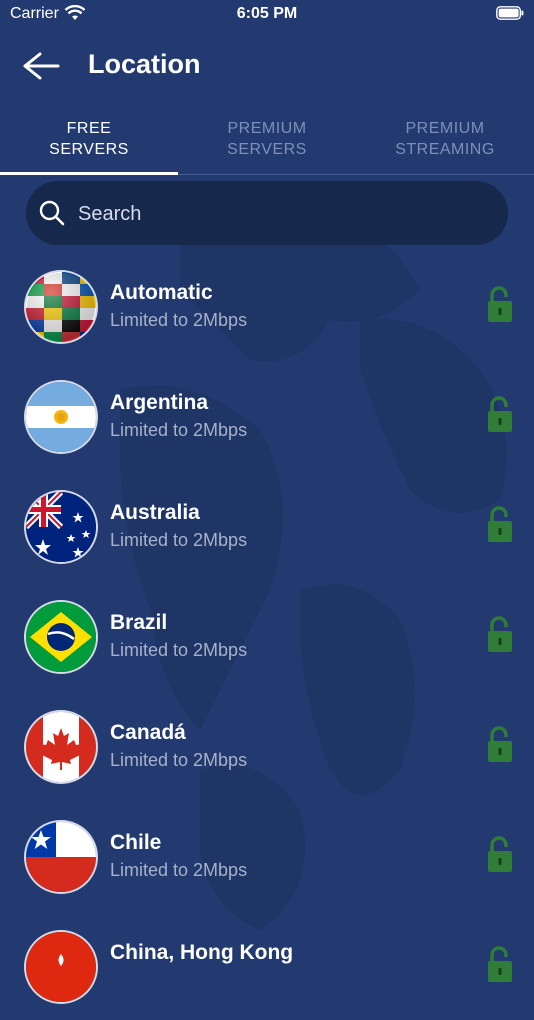  I want to click on tab-premium-streaming: PREMIUM STREAMING, so click(445, 146).